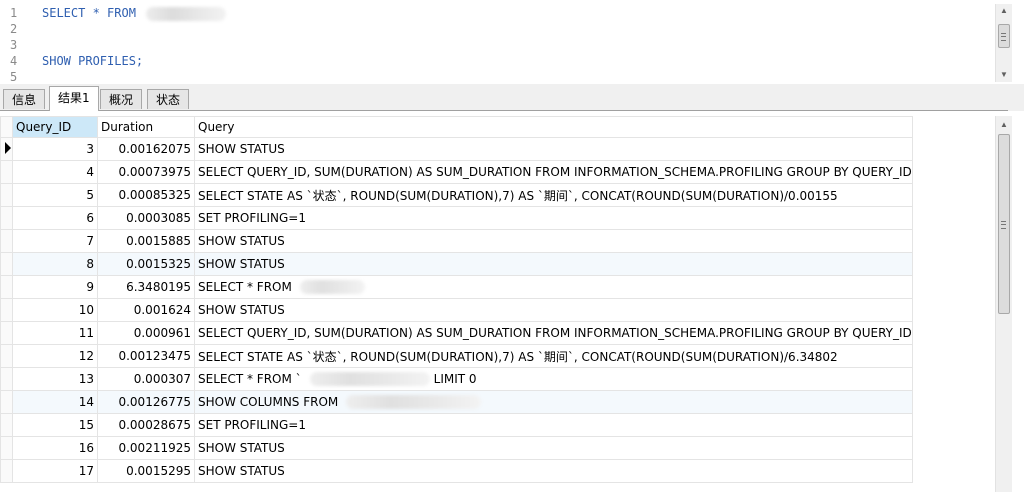  What do you see at coordinates (55, 310) in the screenshot?
I see `cell-query-id: 10` at bounding box center [55, 310].